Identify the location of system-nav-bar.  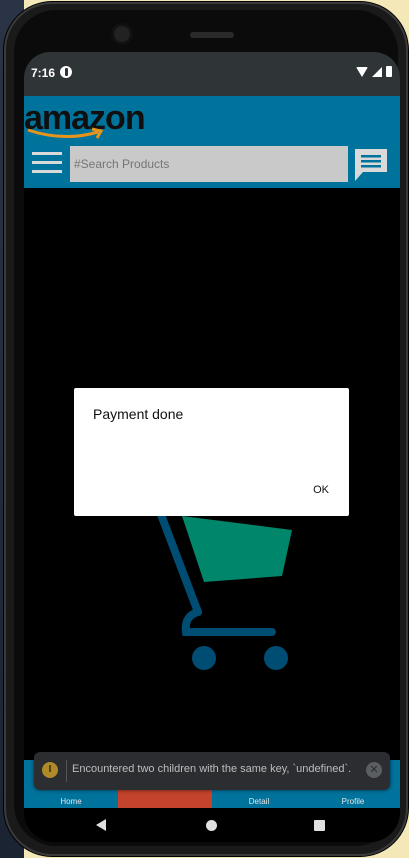
(212, 825).